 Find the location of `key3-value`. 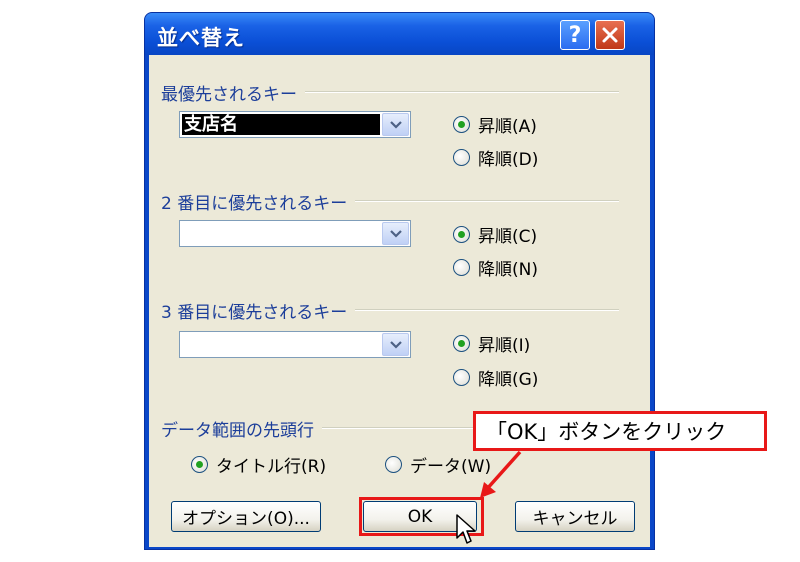

key3-value is located at coordinates (281, 344).